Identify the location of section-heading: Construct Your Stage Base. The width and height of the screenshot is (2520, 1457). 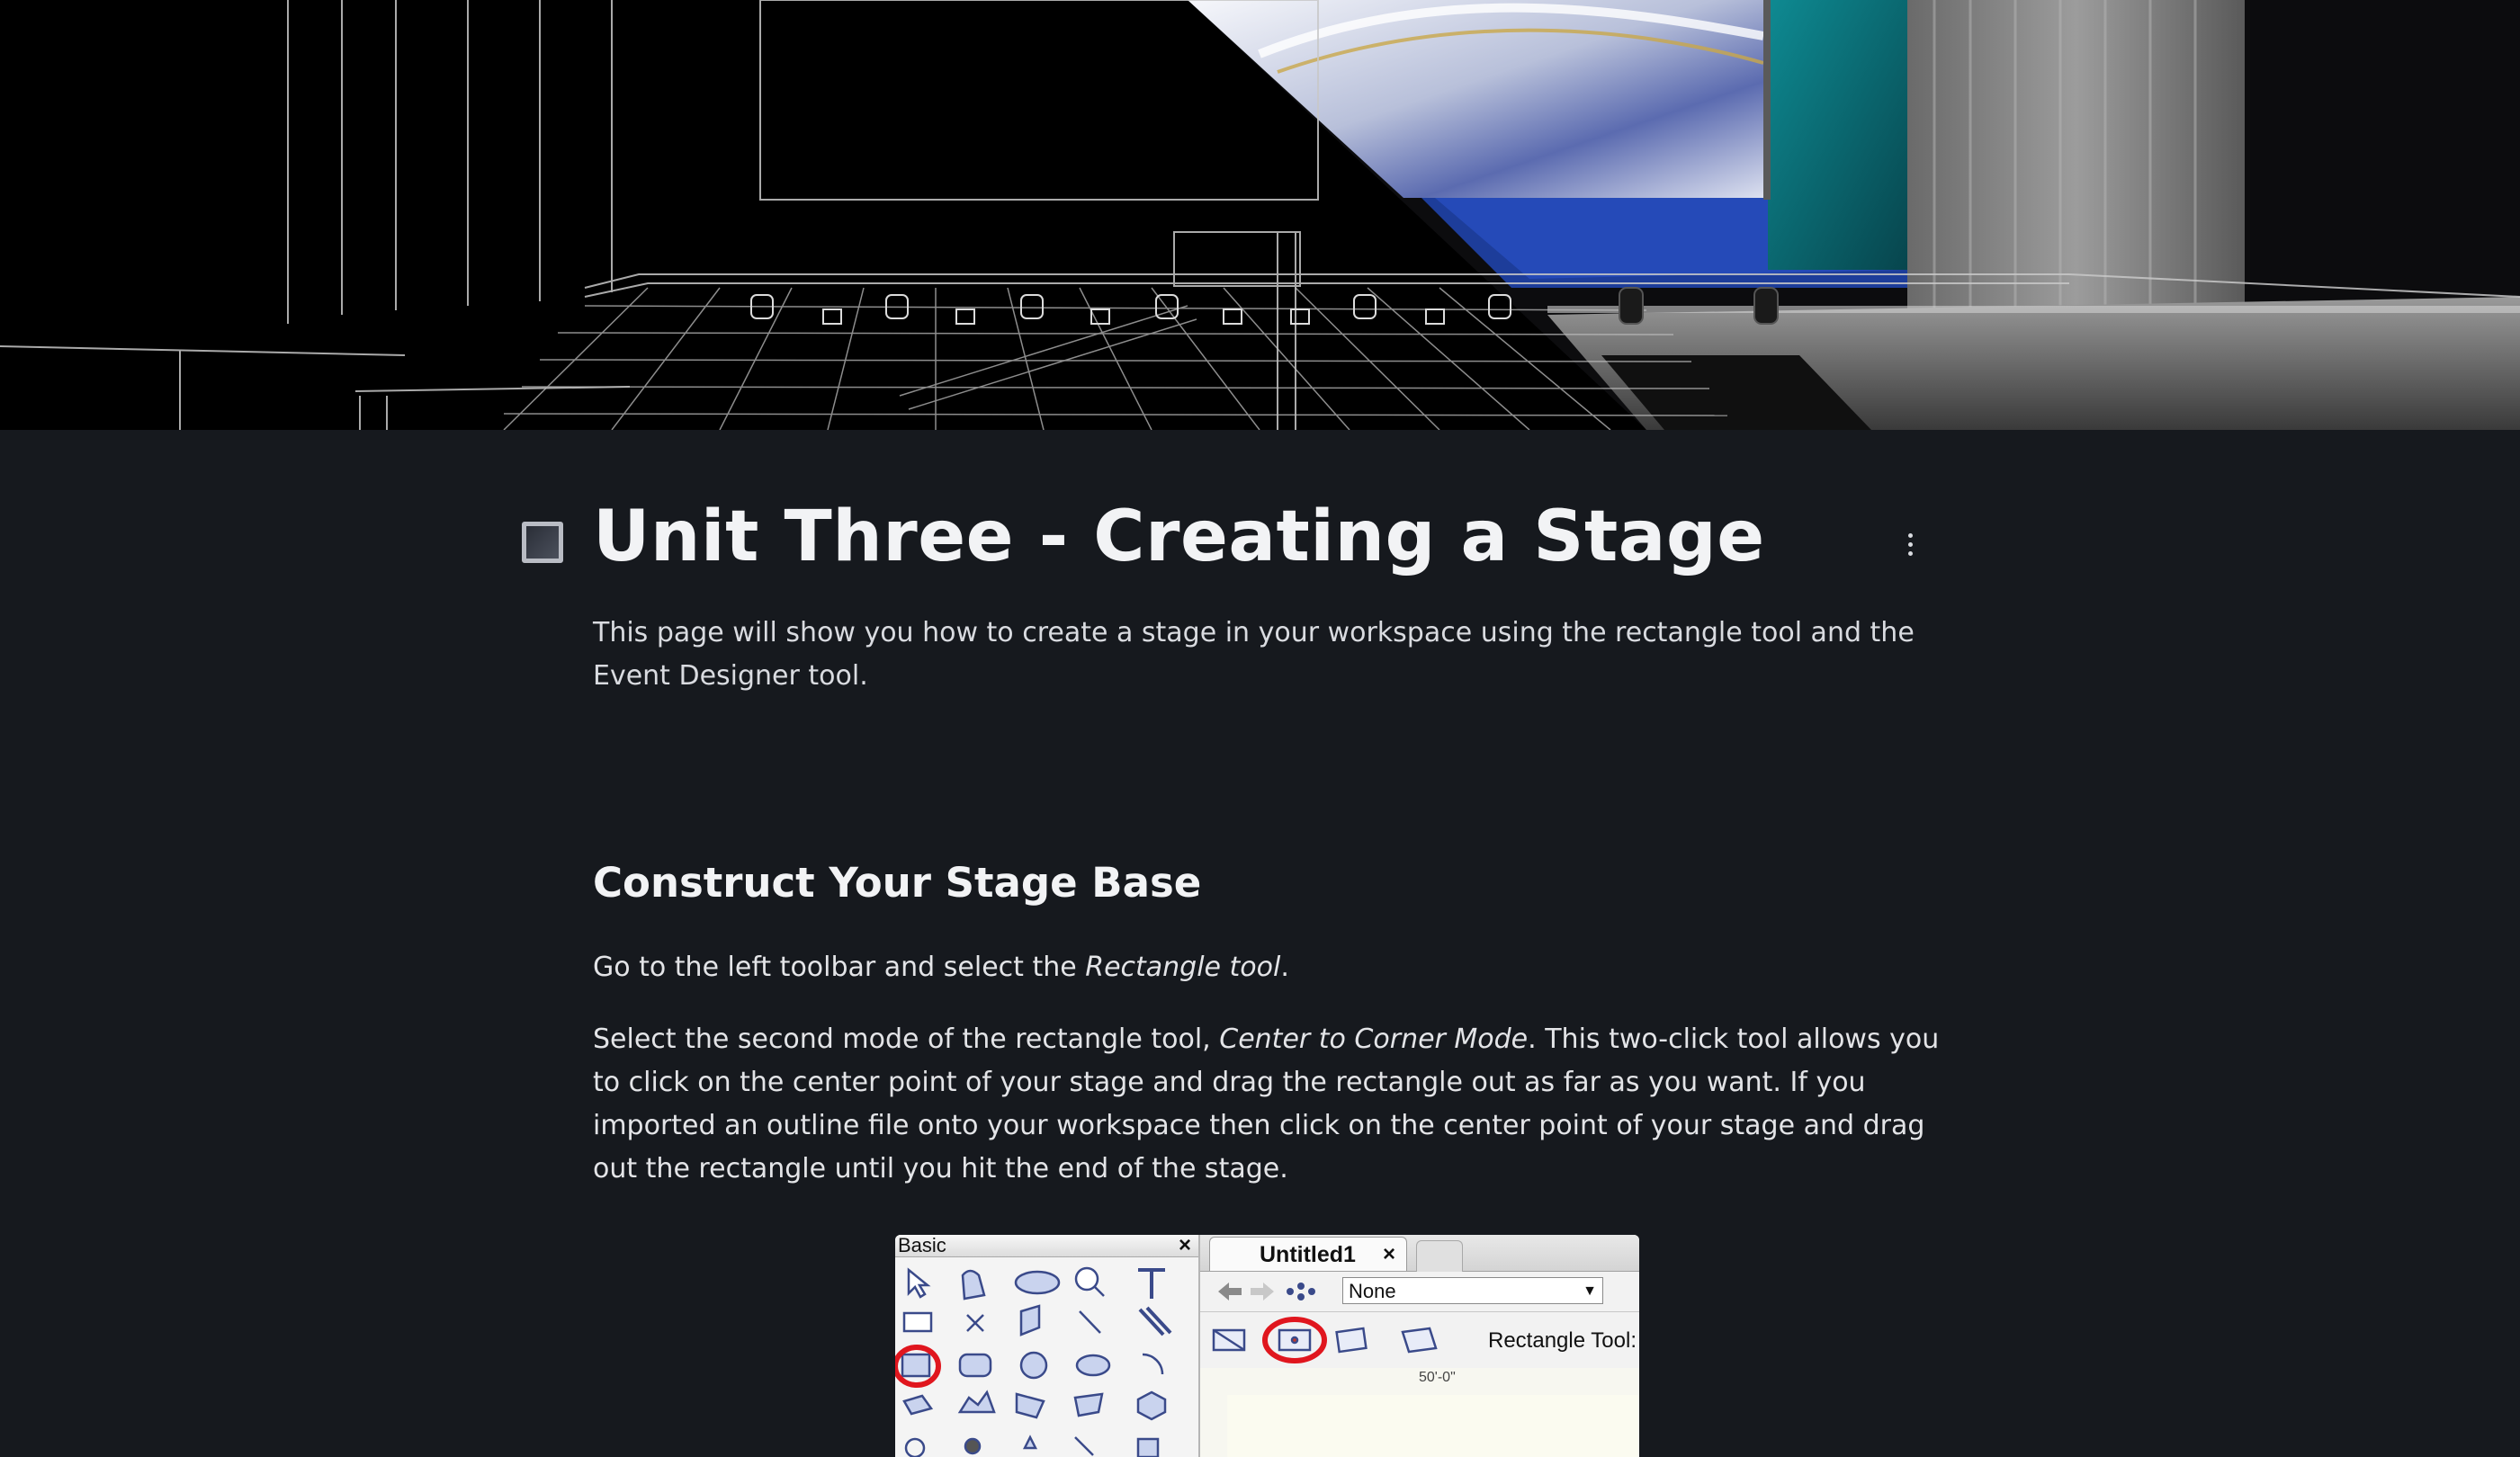
(897, 883).